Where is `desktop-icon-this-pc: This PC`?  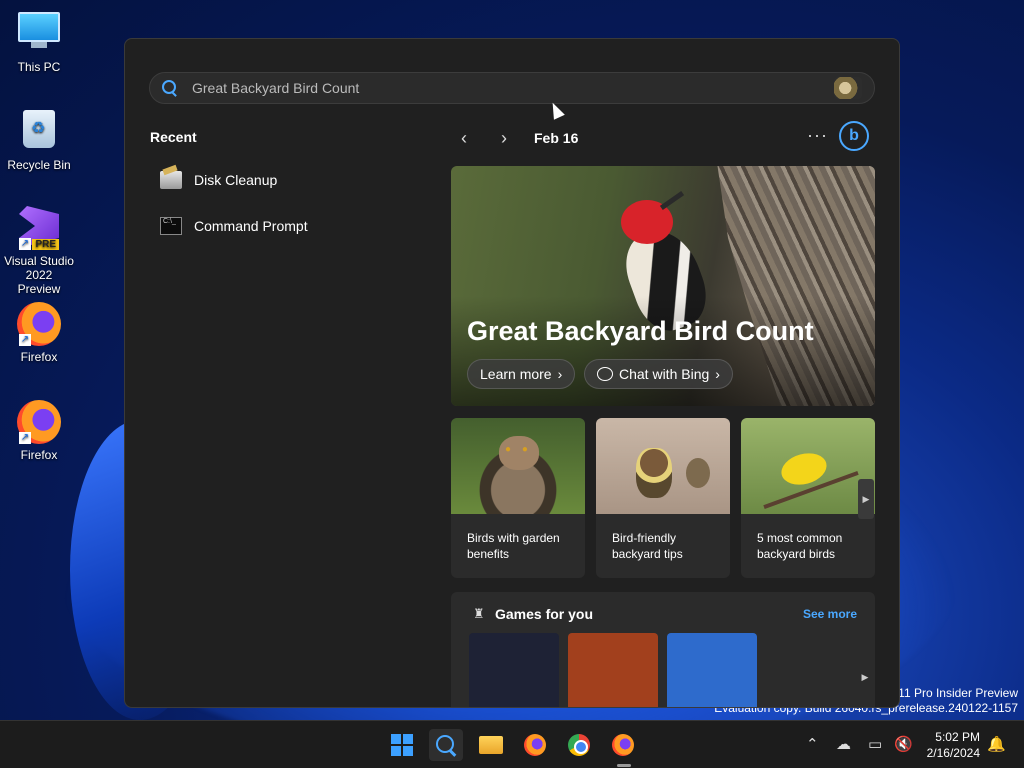 desktop-icon-this-pc: This PC is located at coordinates (39, 41).